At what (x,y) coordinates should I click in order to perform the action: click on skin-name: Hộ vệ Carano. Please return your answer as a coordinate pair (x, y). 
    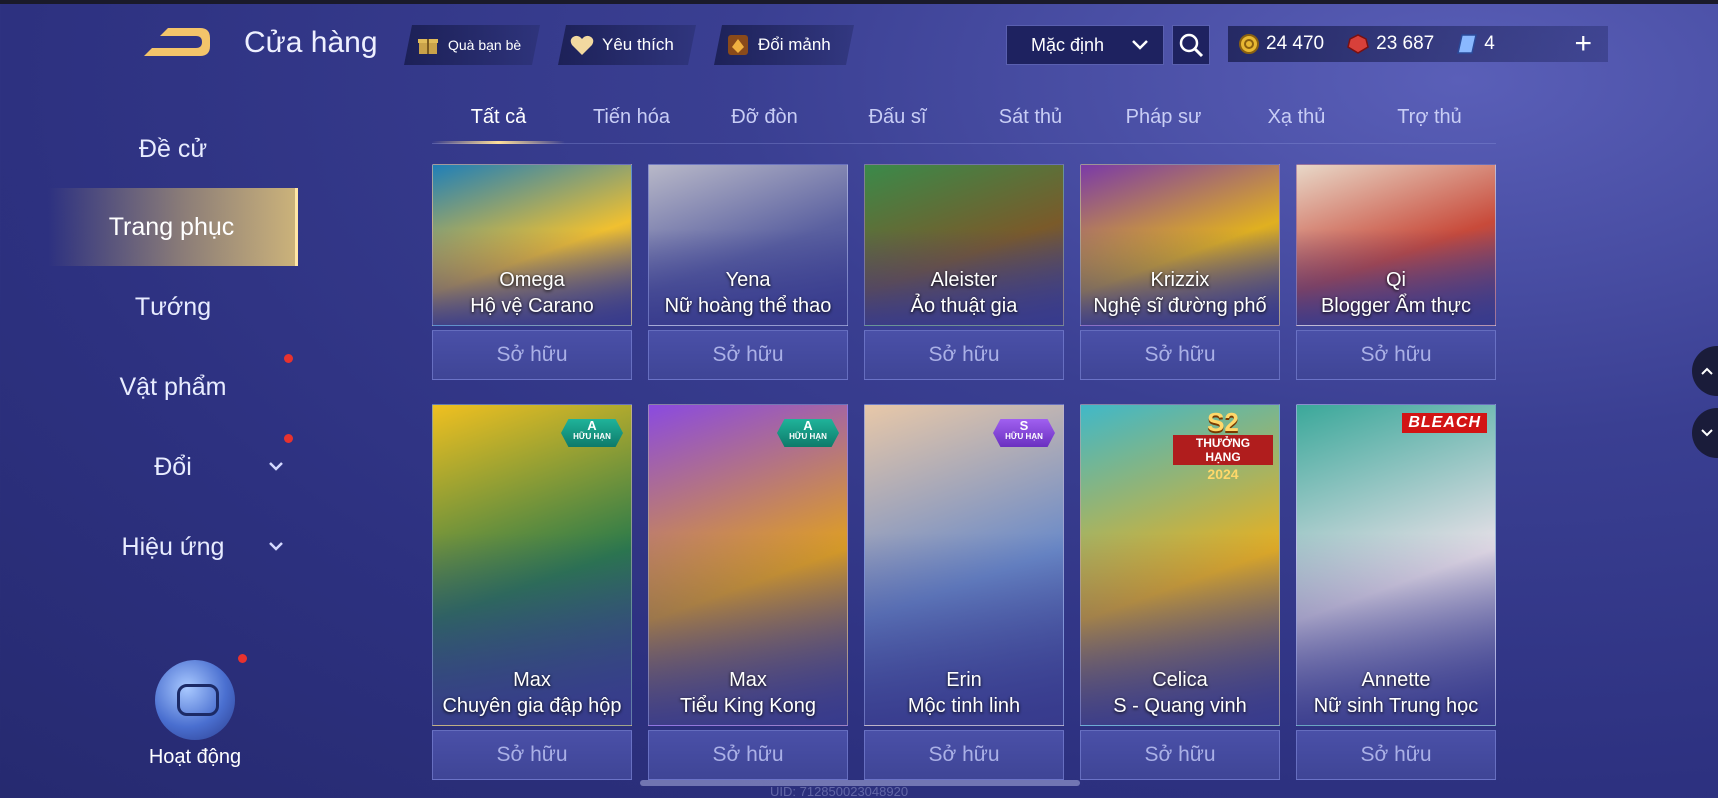
    Looking at the image, I should click on (532, 306).